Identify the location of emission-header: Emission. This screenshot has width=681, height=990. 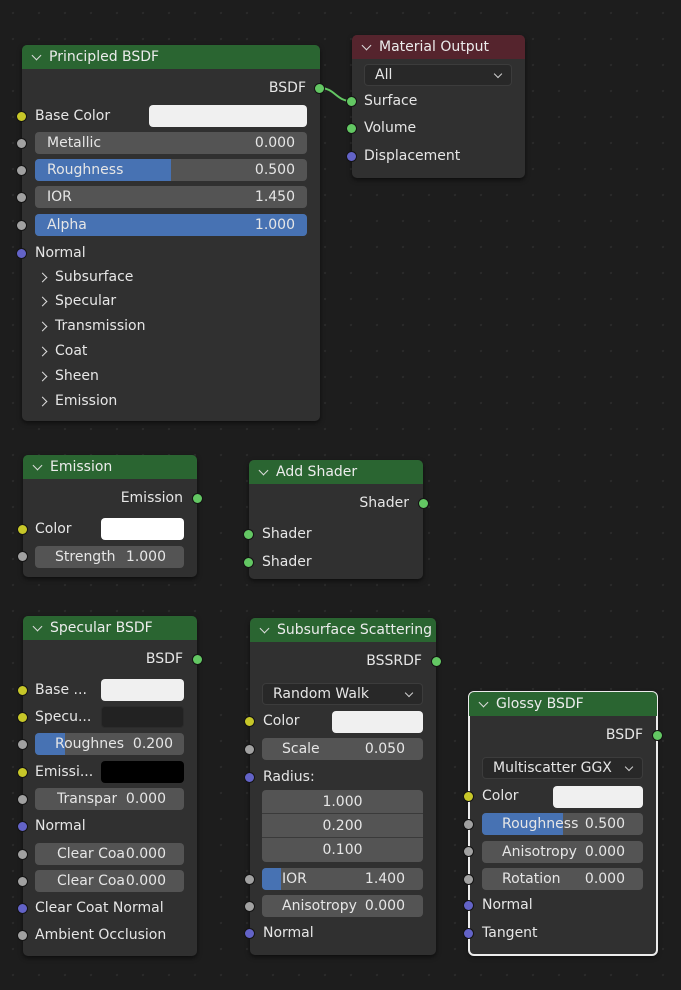
(110, 467).